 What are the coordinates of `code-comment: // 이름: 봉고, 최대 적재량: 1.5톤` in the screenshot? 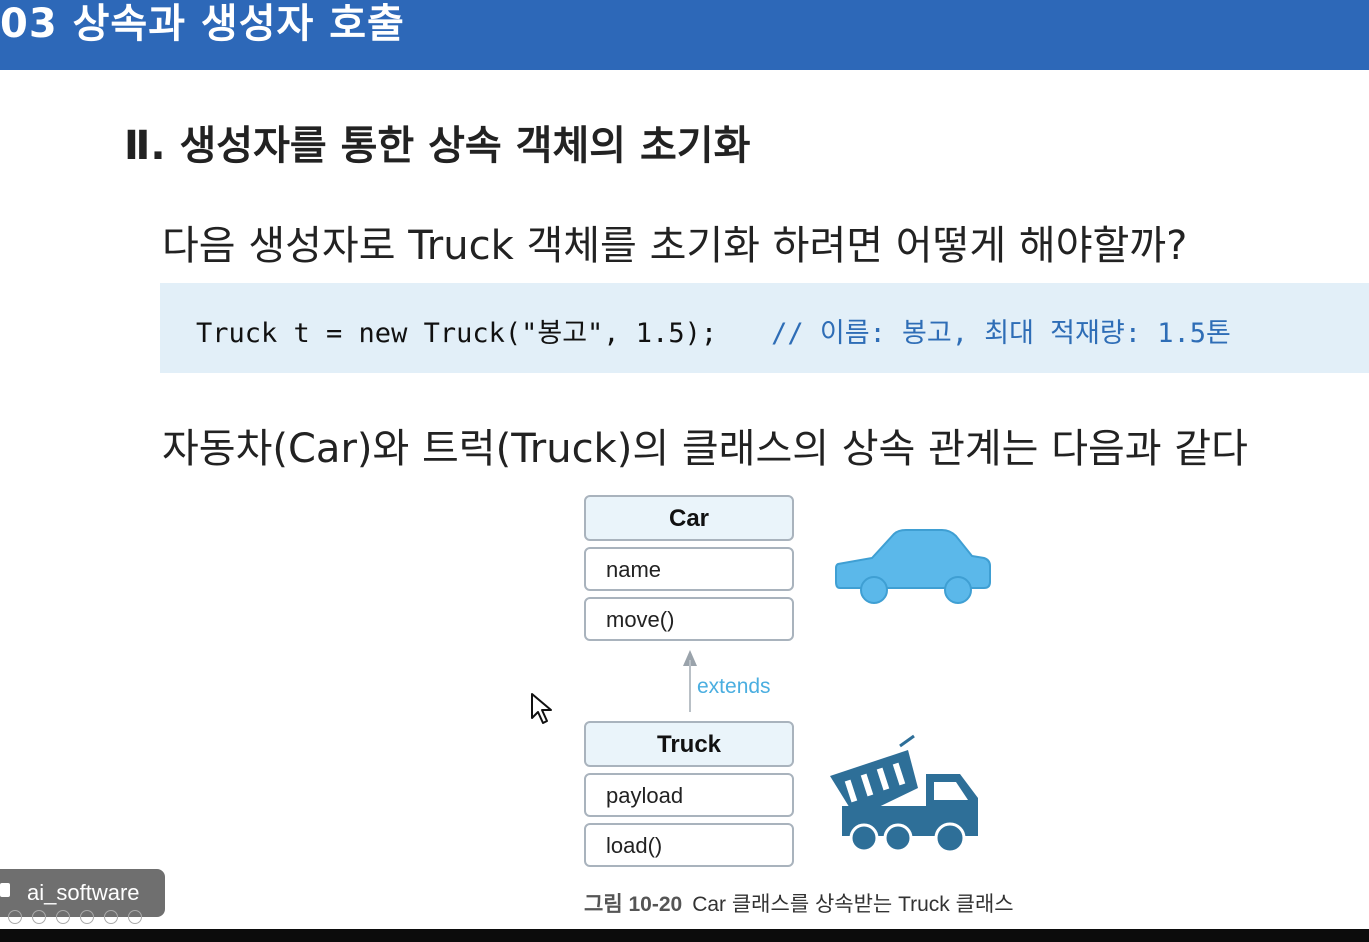 It's located at (1001, 333).